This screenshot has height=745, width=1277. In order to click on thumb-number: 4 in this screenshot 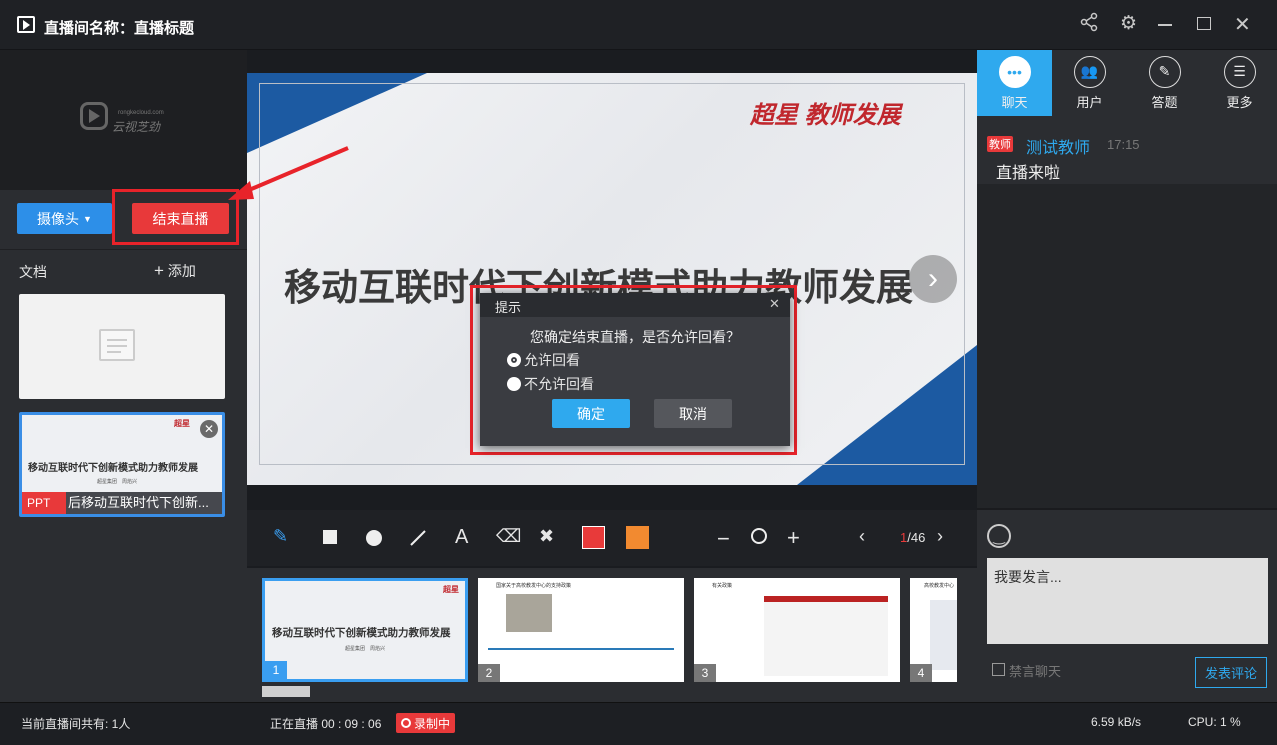, I will do `click(921, 673)`.